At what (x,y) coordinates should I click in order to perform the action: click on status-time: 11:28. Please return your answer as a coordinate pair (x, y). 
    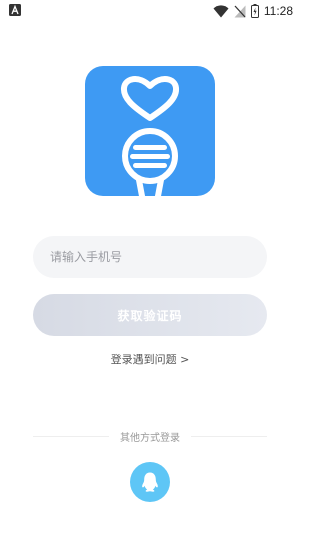
    Looking at the image, I should click on (278, 11).